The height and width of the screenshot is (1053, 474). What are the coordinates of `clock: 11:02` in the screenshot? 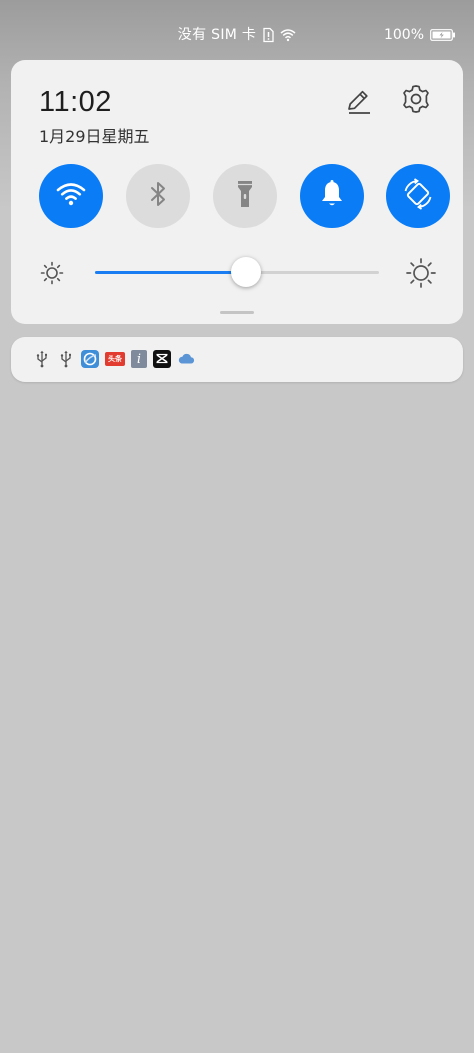 It's located at (75, 102).